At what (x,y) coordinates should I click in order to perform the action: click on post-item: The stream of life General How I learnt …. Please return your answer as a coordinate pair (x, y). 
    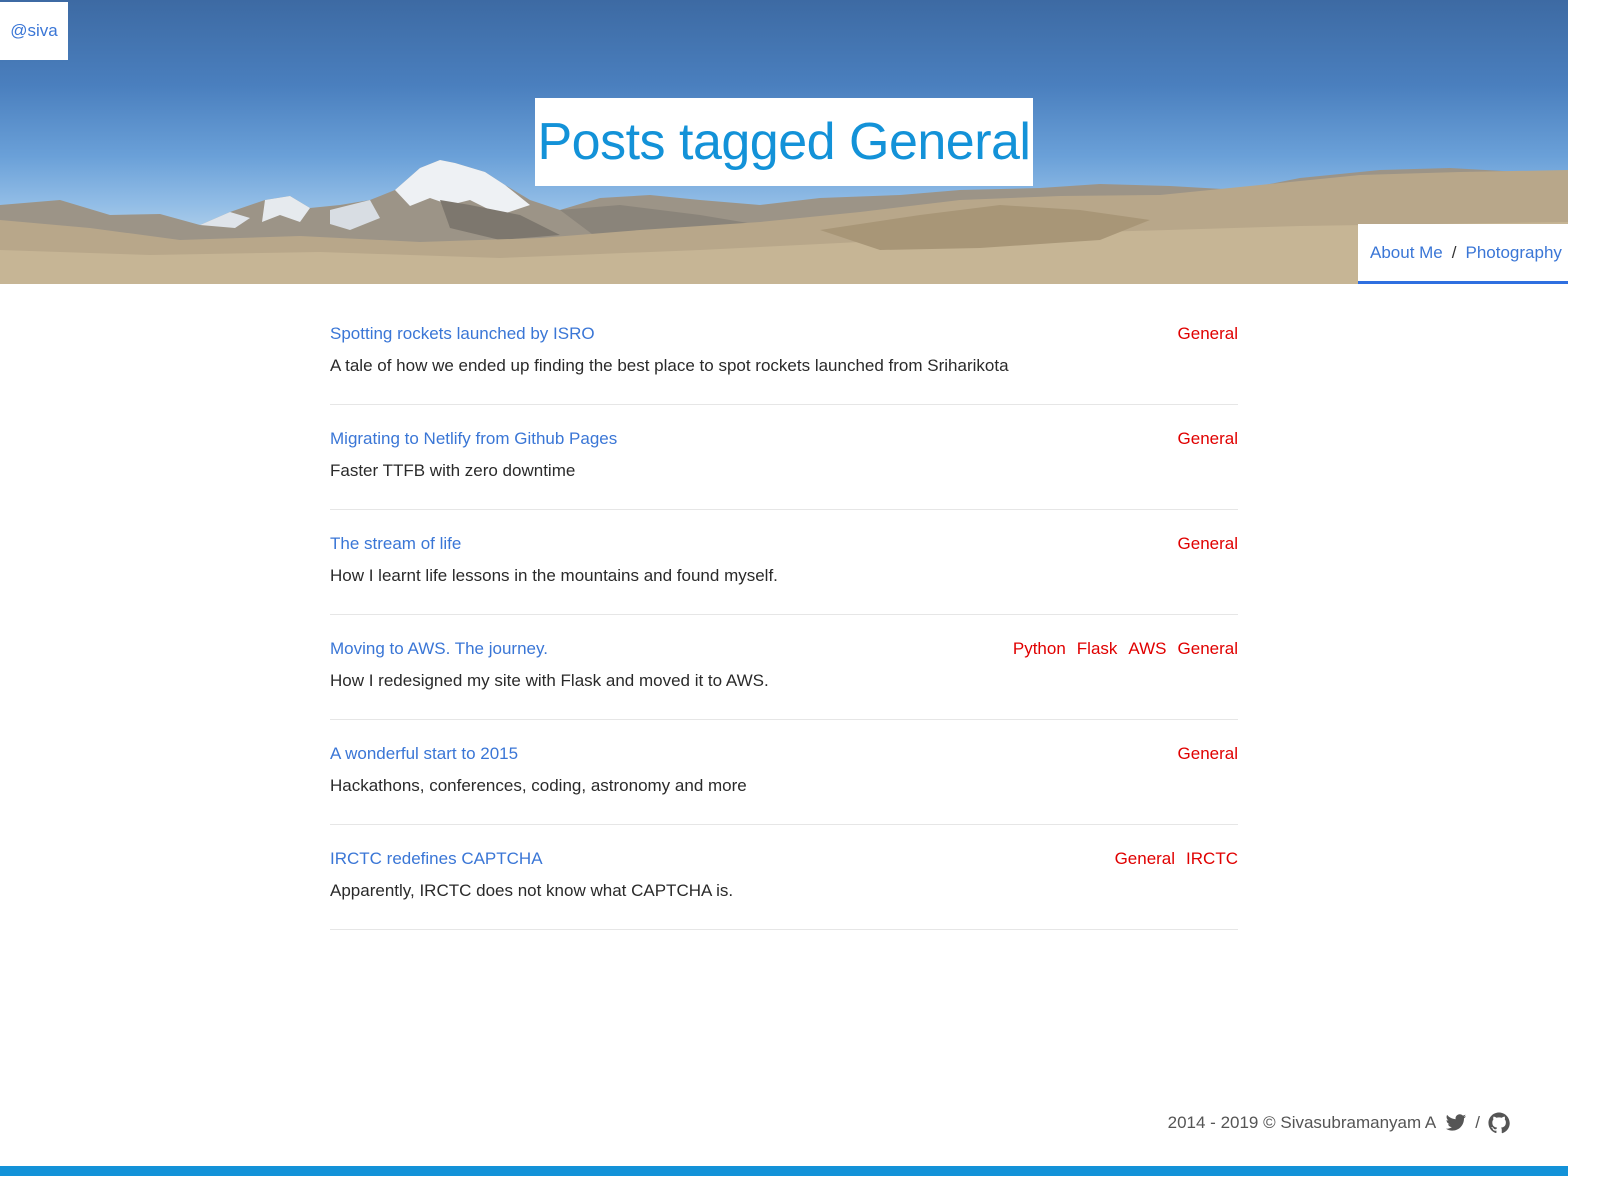
    Looking at the image, I should click on (784, 562).